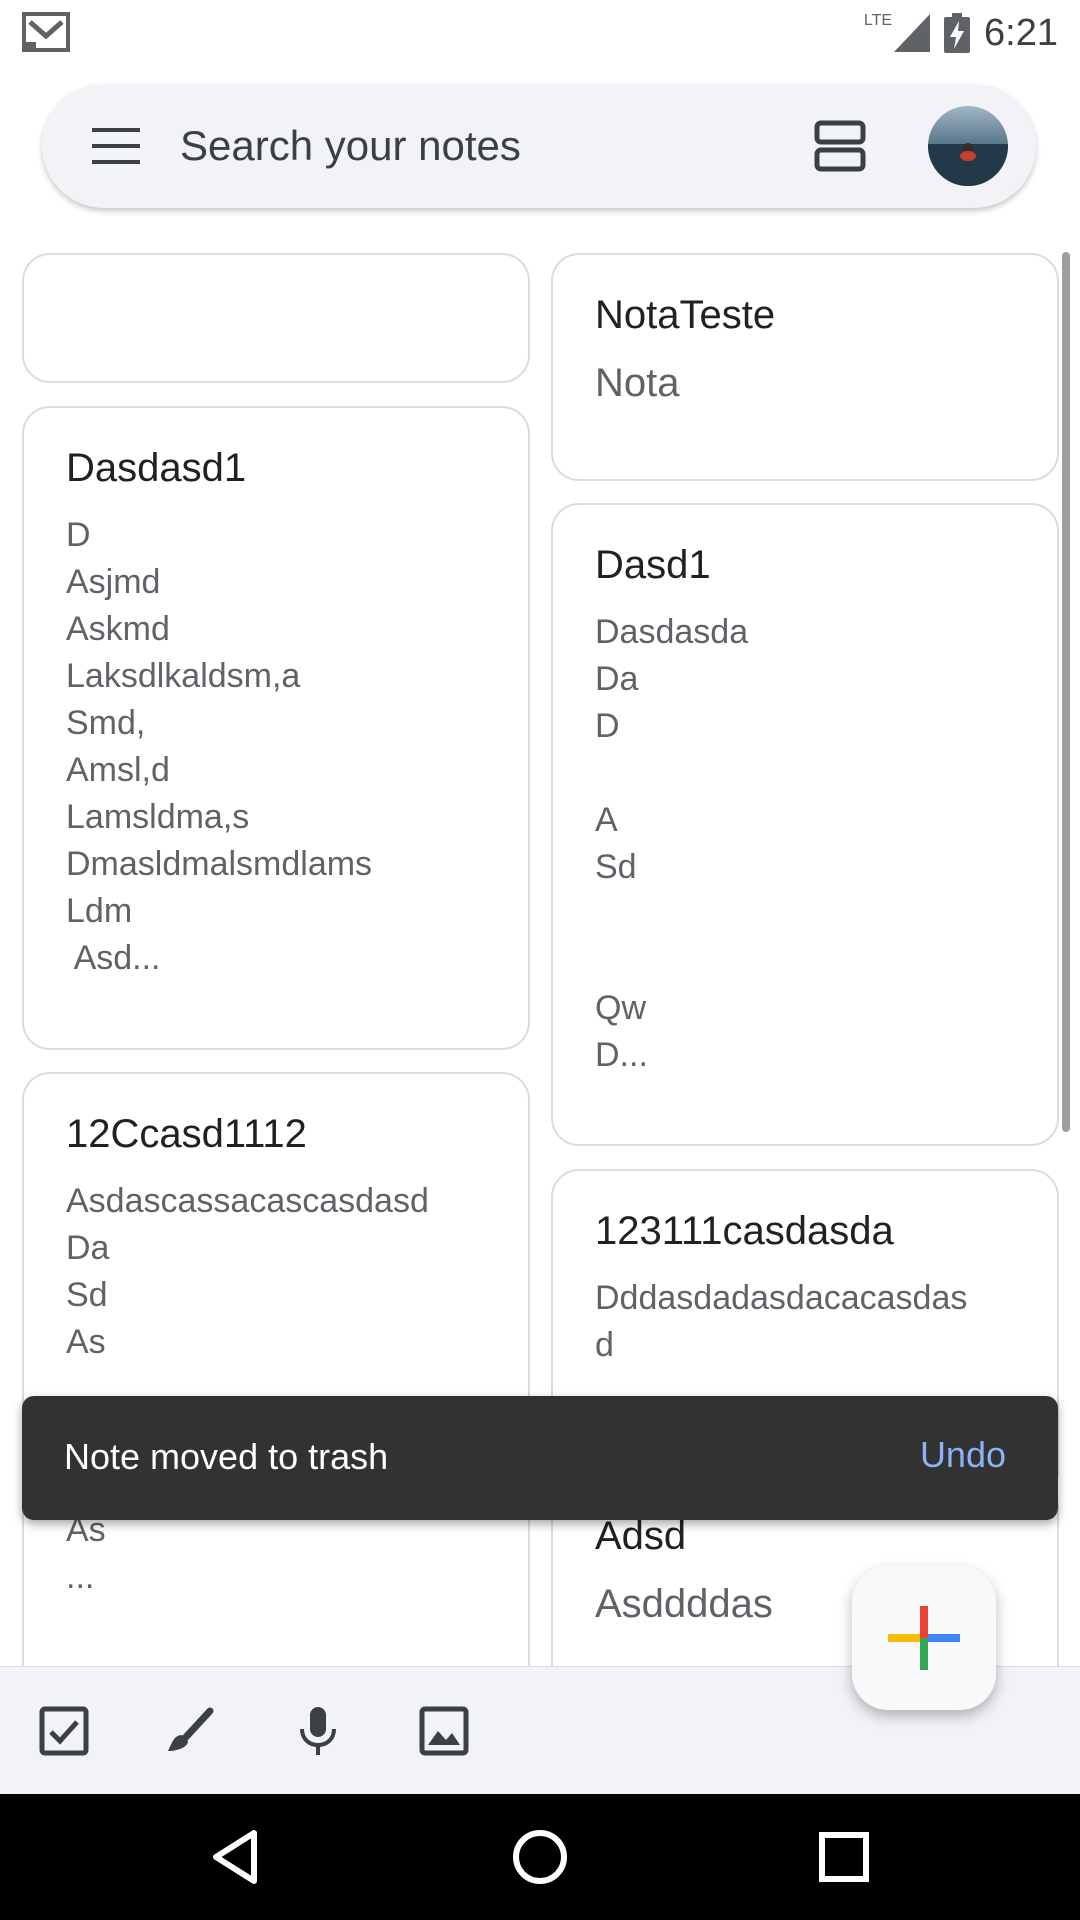  Describe the element at coordinates (540, 1458) in the screenshot. I see `snackbar: Note moved to trash Undo` at that location.